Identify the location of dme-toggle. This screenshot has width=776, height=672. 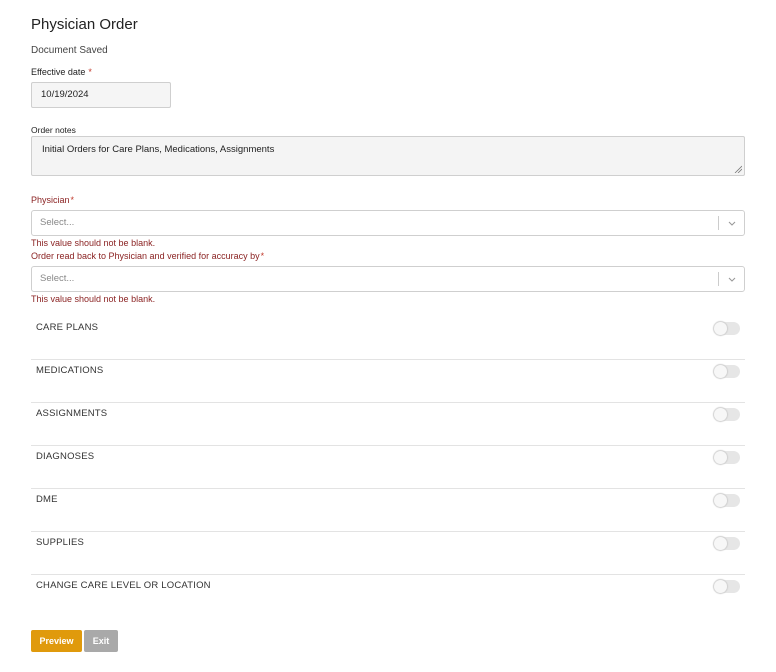
(727, 500).